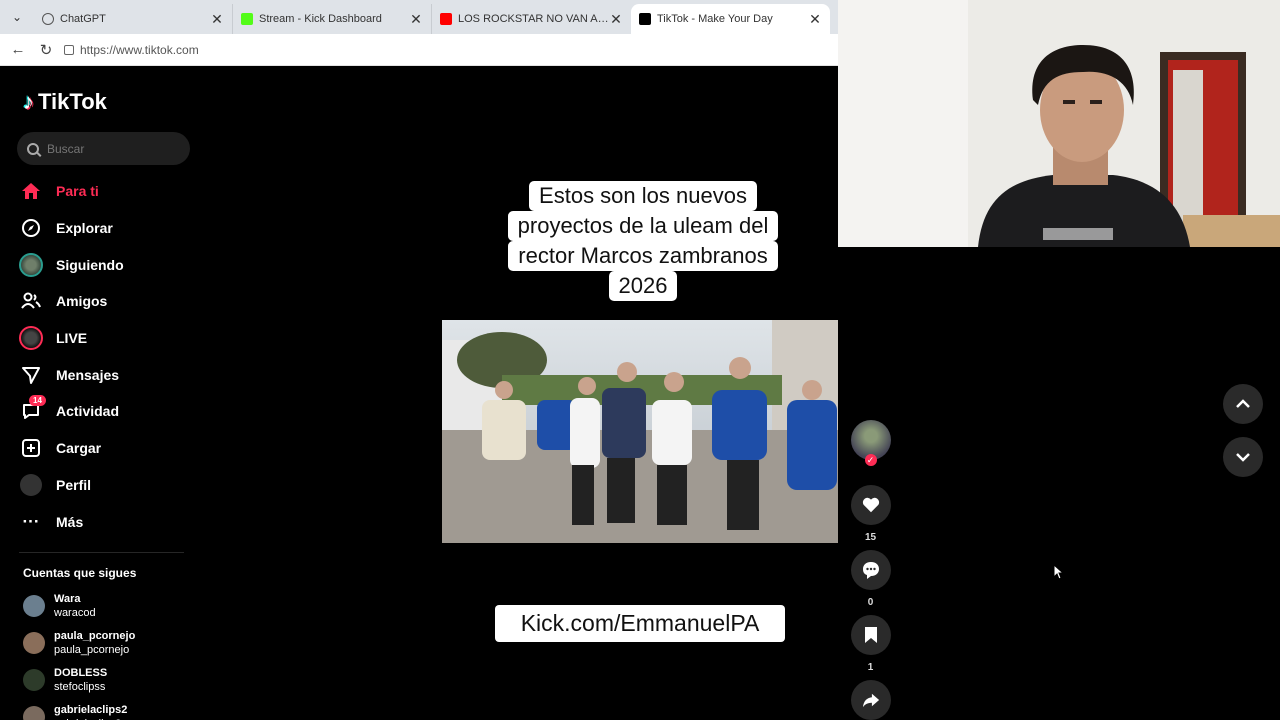 The width and height of the screenshot is (1280, 720). I want to click on reload-icon: ↻, so click(46, 50).